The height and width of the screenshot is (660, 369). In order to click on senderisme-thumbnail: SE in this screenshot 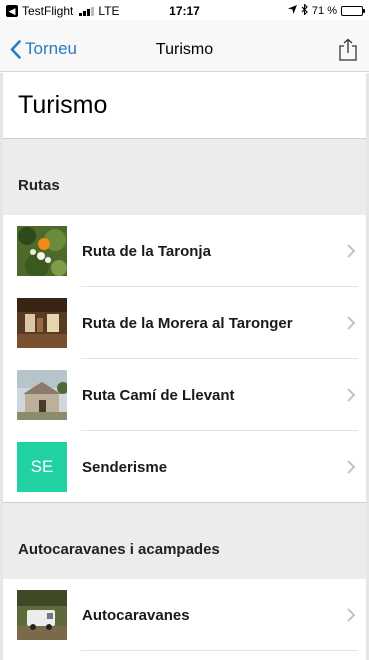, I will do `click(42, 467)`.